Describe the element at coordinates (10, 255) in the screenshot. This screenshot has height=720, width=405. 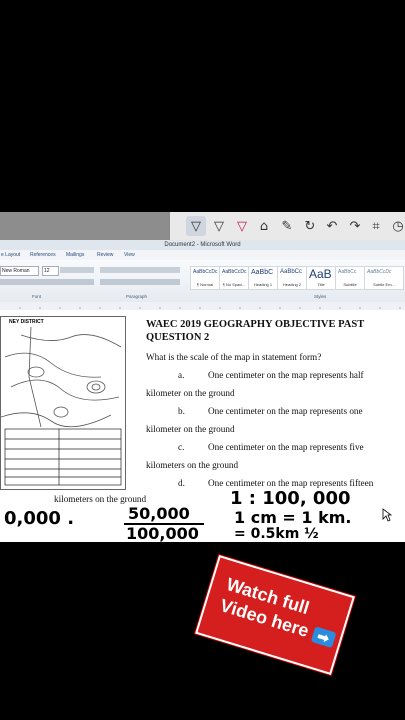
I see `tab-page-layout: e Layout` at that location.